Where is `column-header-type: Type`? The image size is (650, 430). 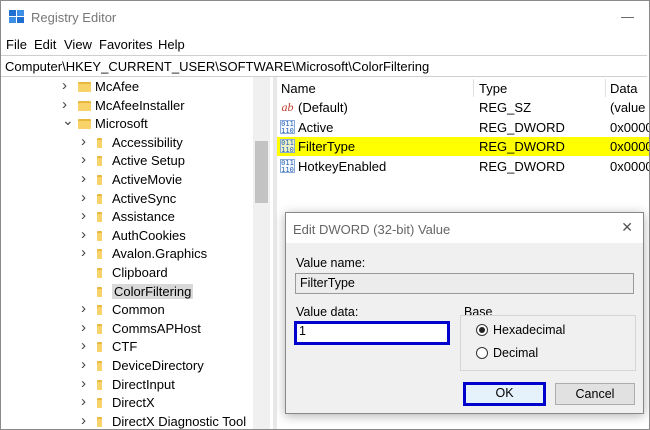
column-header-type: Type is located at coordinates (493, 88).